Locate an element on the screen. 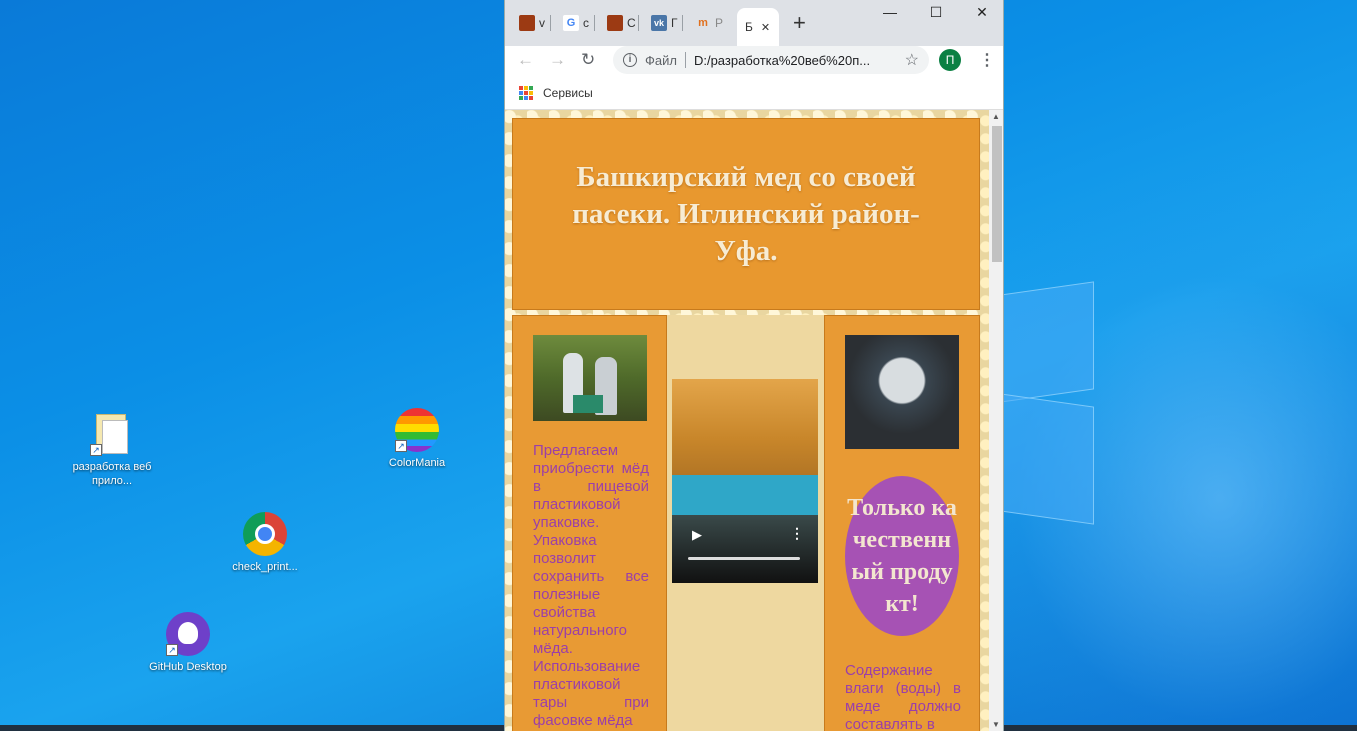 Image resolution: width=1357 pixels, height=731 pixels. quality-badge: Только качественный продукт! is located at coordinates (902, 556).